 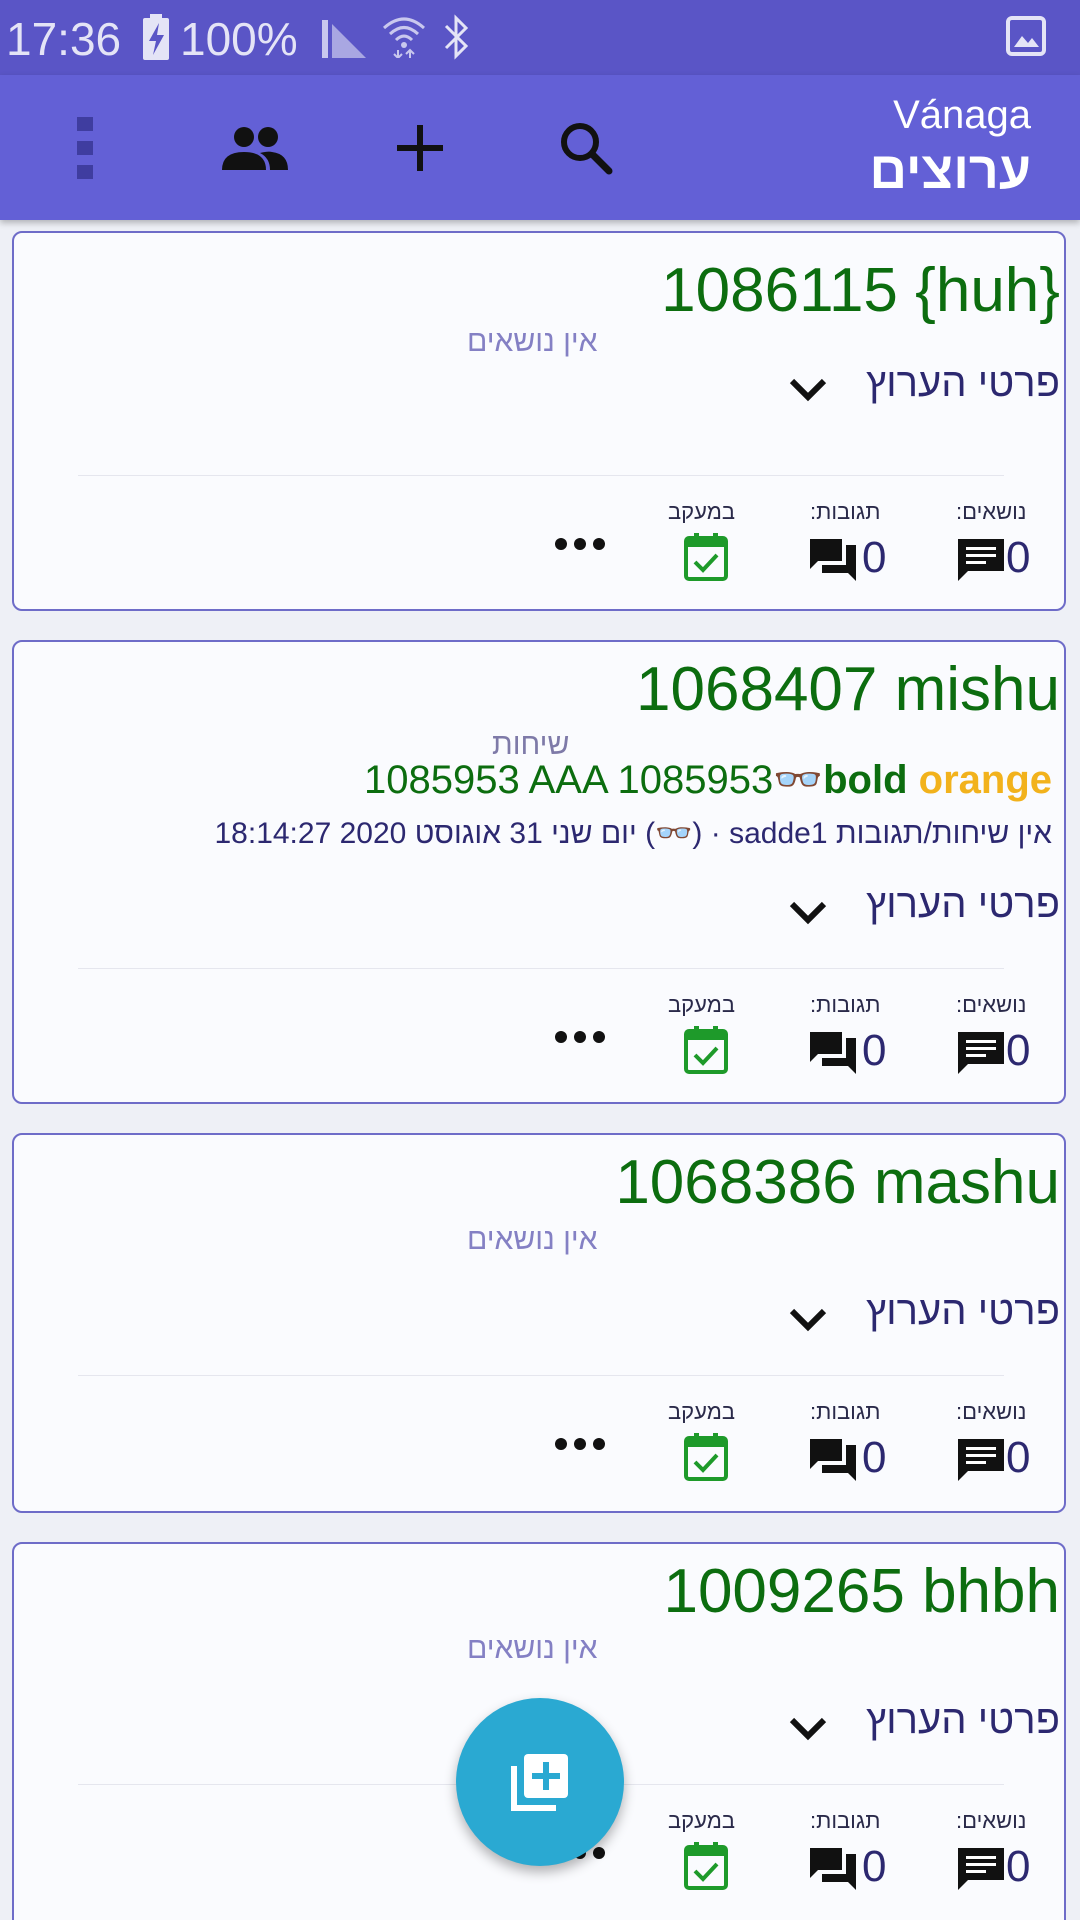 What do you see at coordinates (962, 115) in the screenshot?
I see `app-subtitle: Vánaga` at bounding box center [962, 115].